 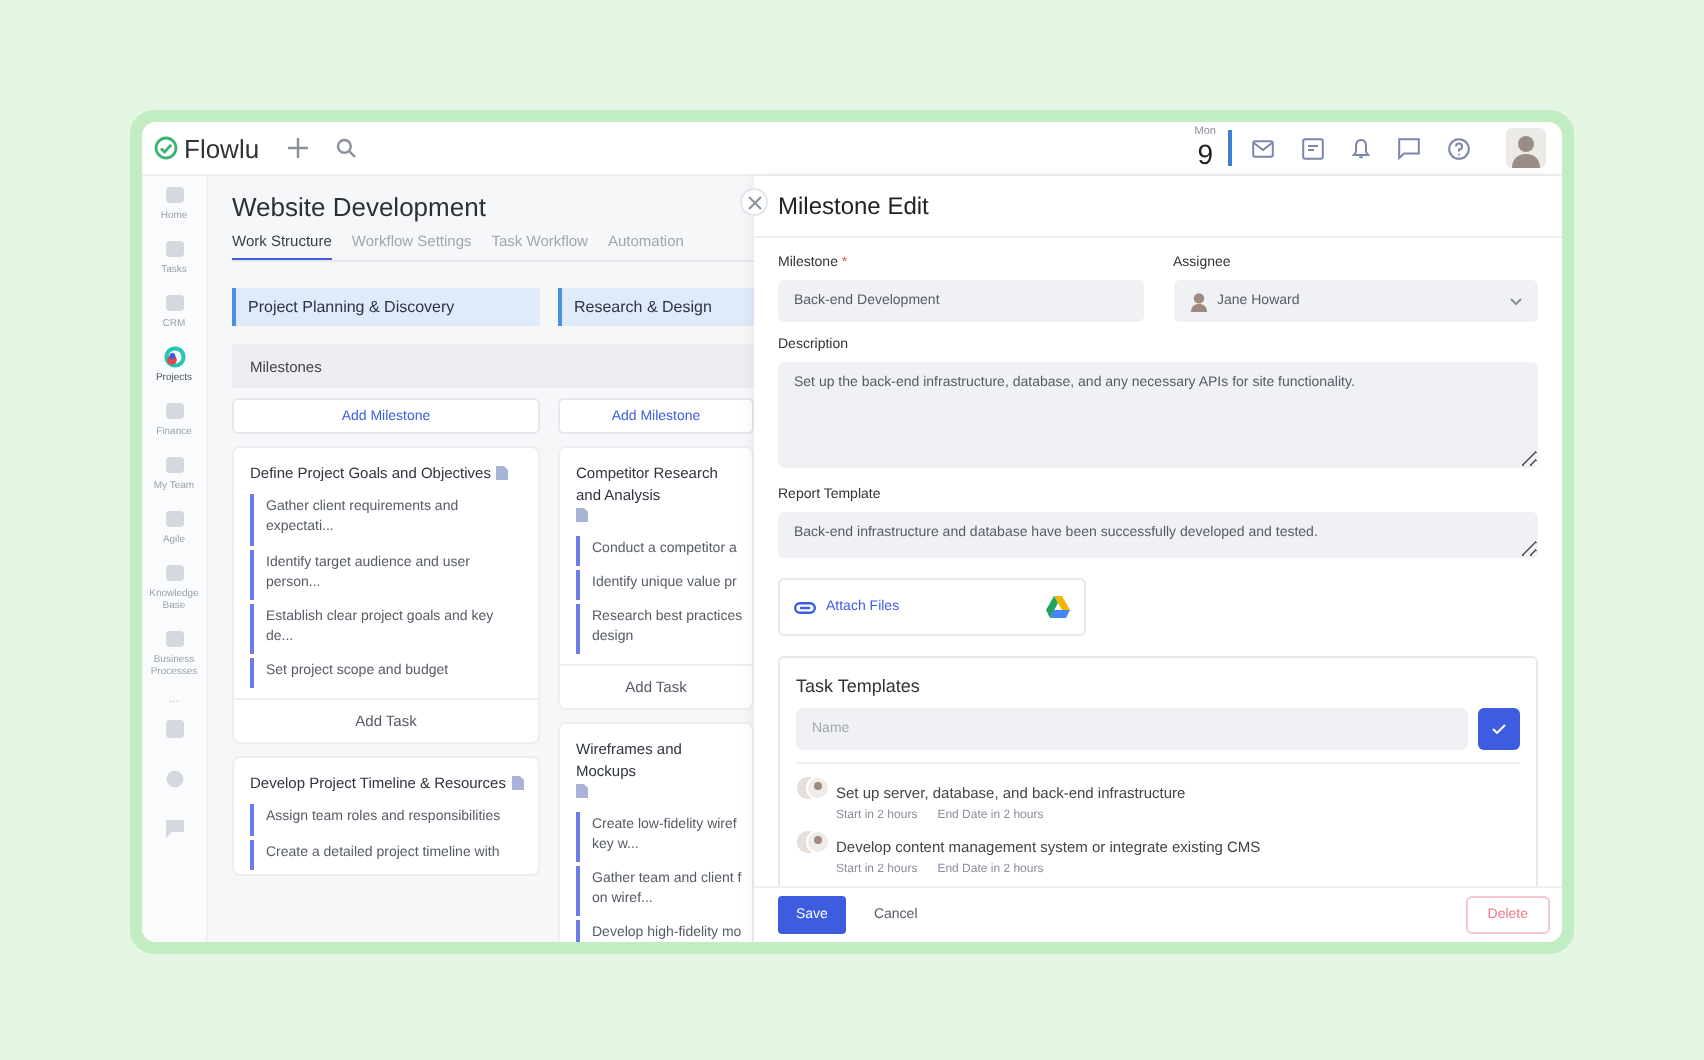 I want to click on stage-header: Project Planning & Discovery, so click(x=386, y=307).